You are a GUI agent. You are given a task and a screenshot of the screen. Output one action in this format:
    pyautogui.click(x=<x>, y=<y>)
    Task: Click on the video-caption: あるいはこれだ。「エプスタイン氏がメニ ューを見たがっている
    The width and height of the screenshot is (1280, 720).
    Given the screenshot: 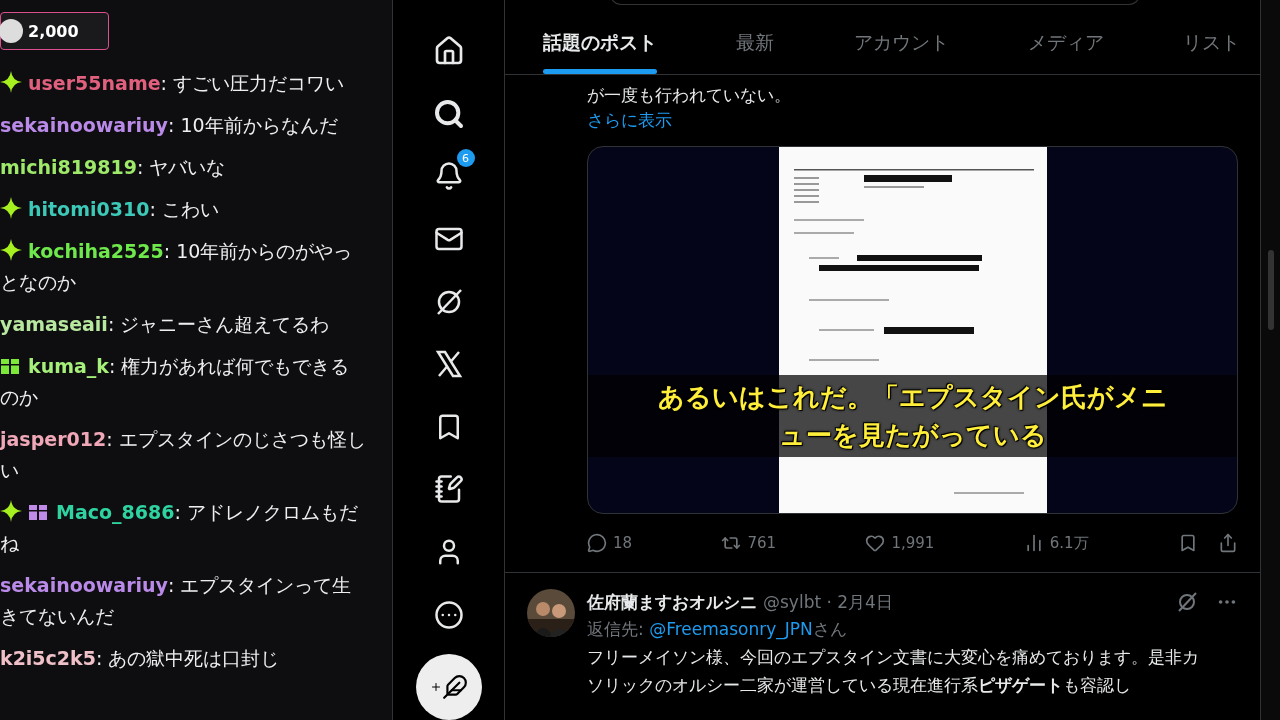 What is the action you would take?
    pyautogui.click(x=912, y=416)
    